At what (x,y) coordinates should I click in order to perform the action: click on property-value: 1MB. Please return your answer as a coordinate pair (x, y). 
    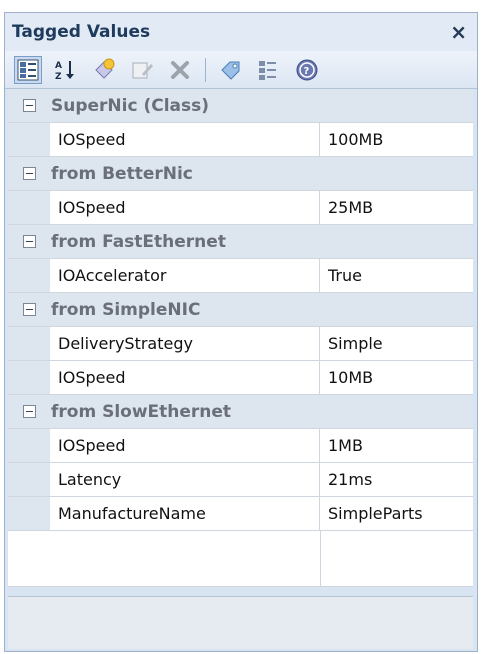
    Looking at the image, I should click on (396, 445).